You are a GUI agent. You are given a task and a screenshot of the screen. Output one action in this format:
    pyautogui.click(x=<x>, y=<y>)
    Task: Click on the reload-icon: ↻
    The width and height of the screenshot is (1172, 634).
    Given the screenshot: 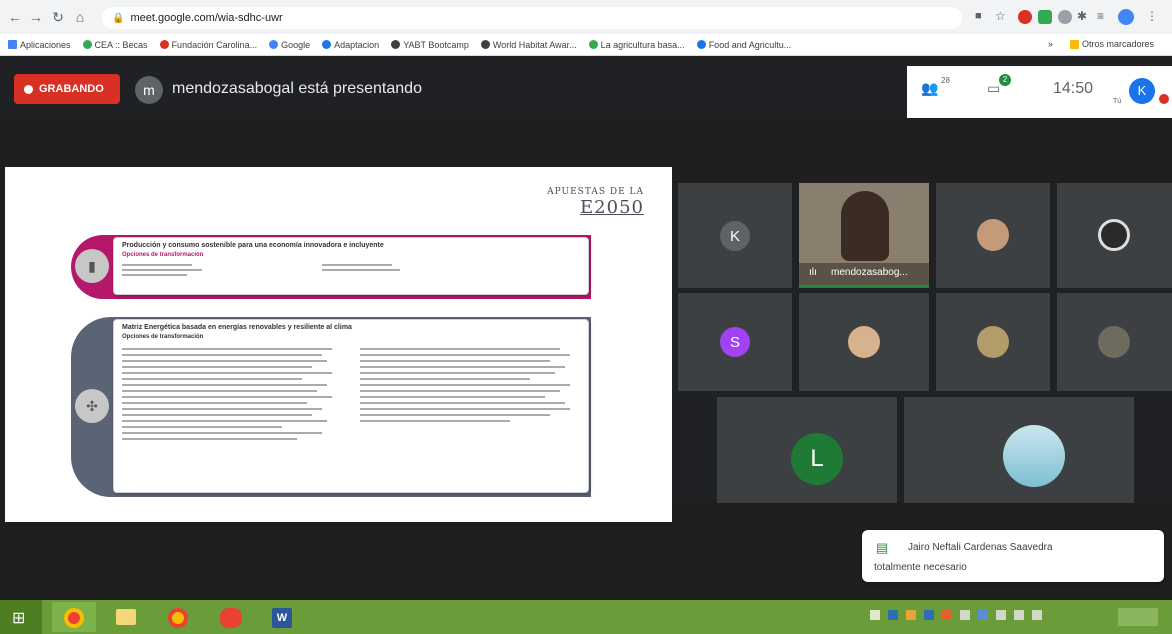 What is the action you would take?
    pyautogui.click(x=58, y=17)
    